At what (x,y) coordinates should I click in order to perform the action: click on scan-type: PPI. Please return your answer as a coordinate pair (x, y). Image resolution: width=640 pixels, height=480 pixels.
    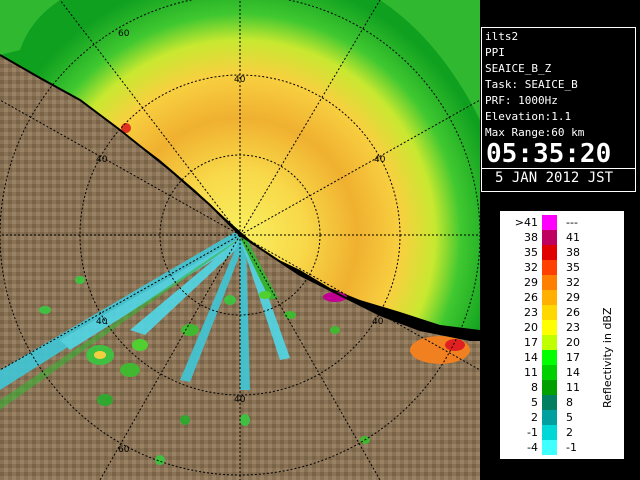
    Looking at the image, I should click on (495, 52).